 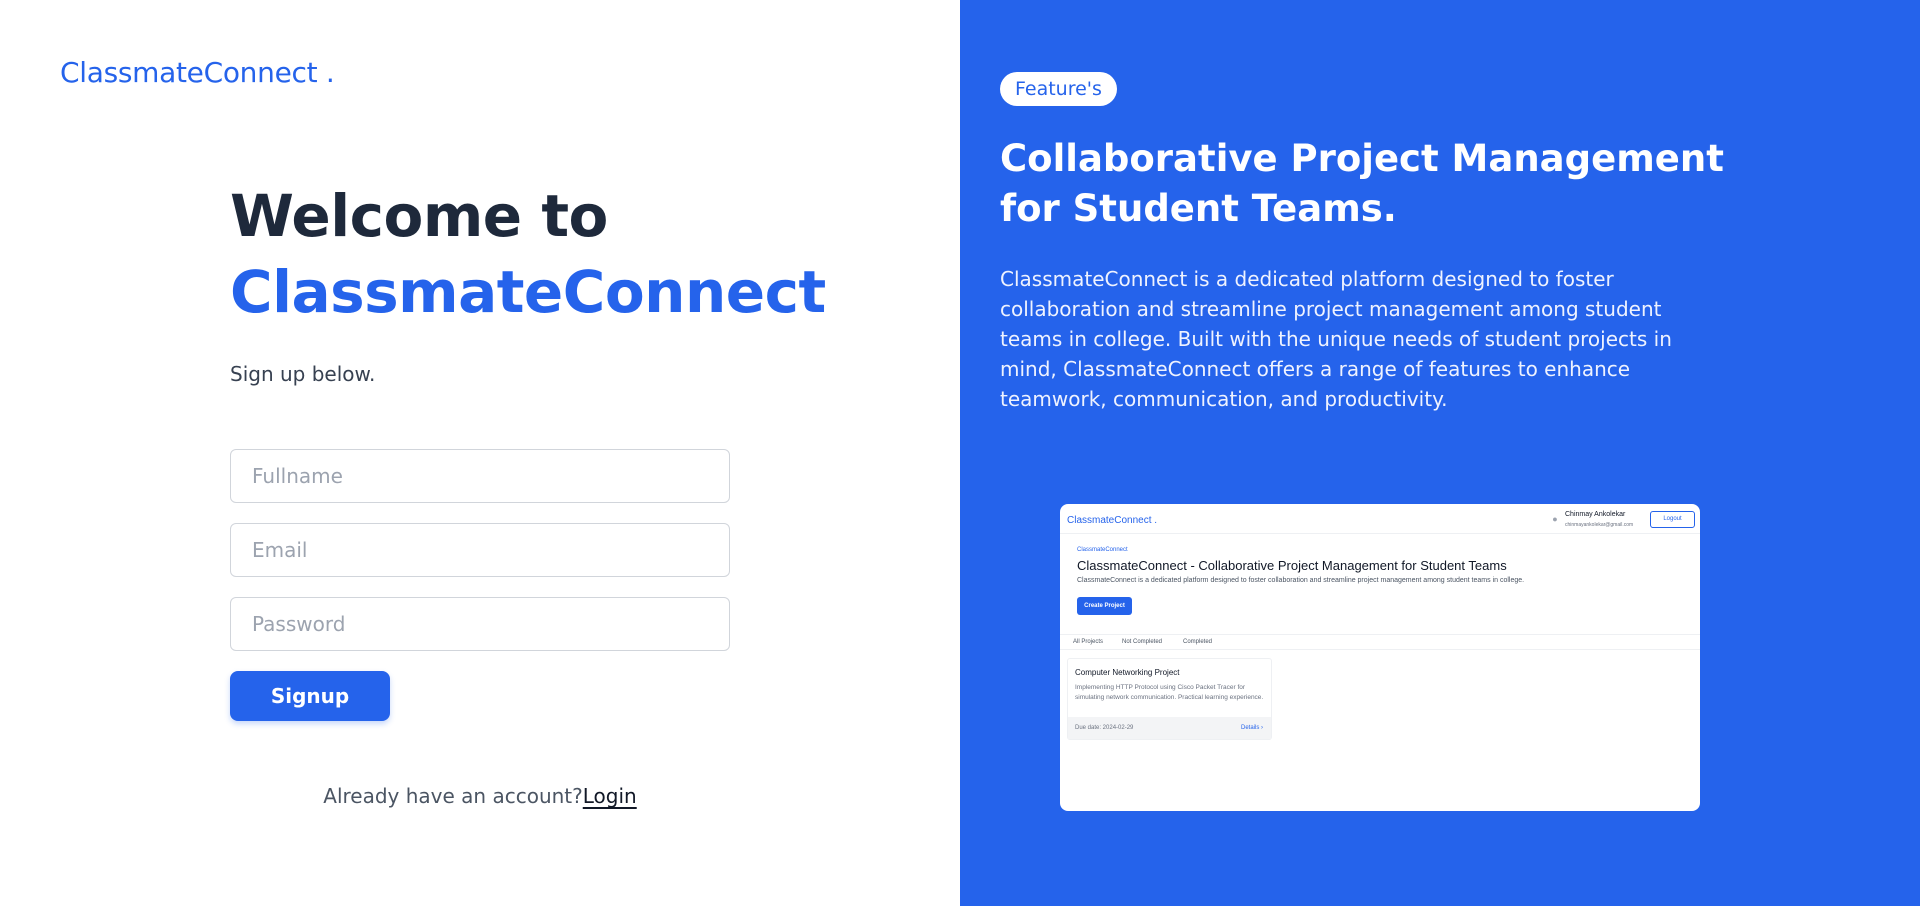 What do you see at coordinates (1104, 728) in the screenshot?
I see `preview-card-due-date: Due date: 2024-02-29` at bounding box center [1104, 728].